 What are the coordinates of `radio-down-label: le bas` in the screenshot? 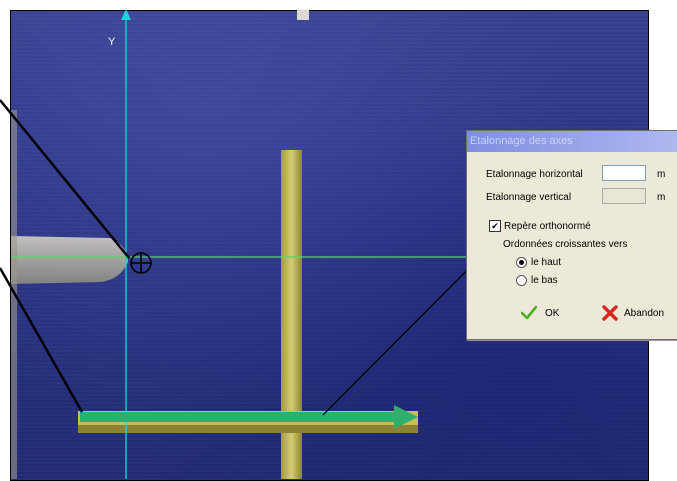 It's located at (544, 280).